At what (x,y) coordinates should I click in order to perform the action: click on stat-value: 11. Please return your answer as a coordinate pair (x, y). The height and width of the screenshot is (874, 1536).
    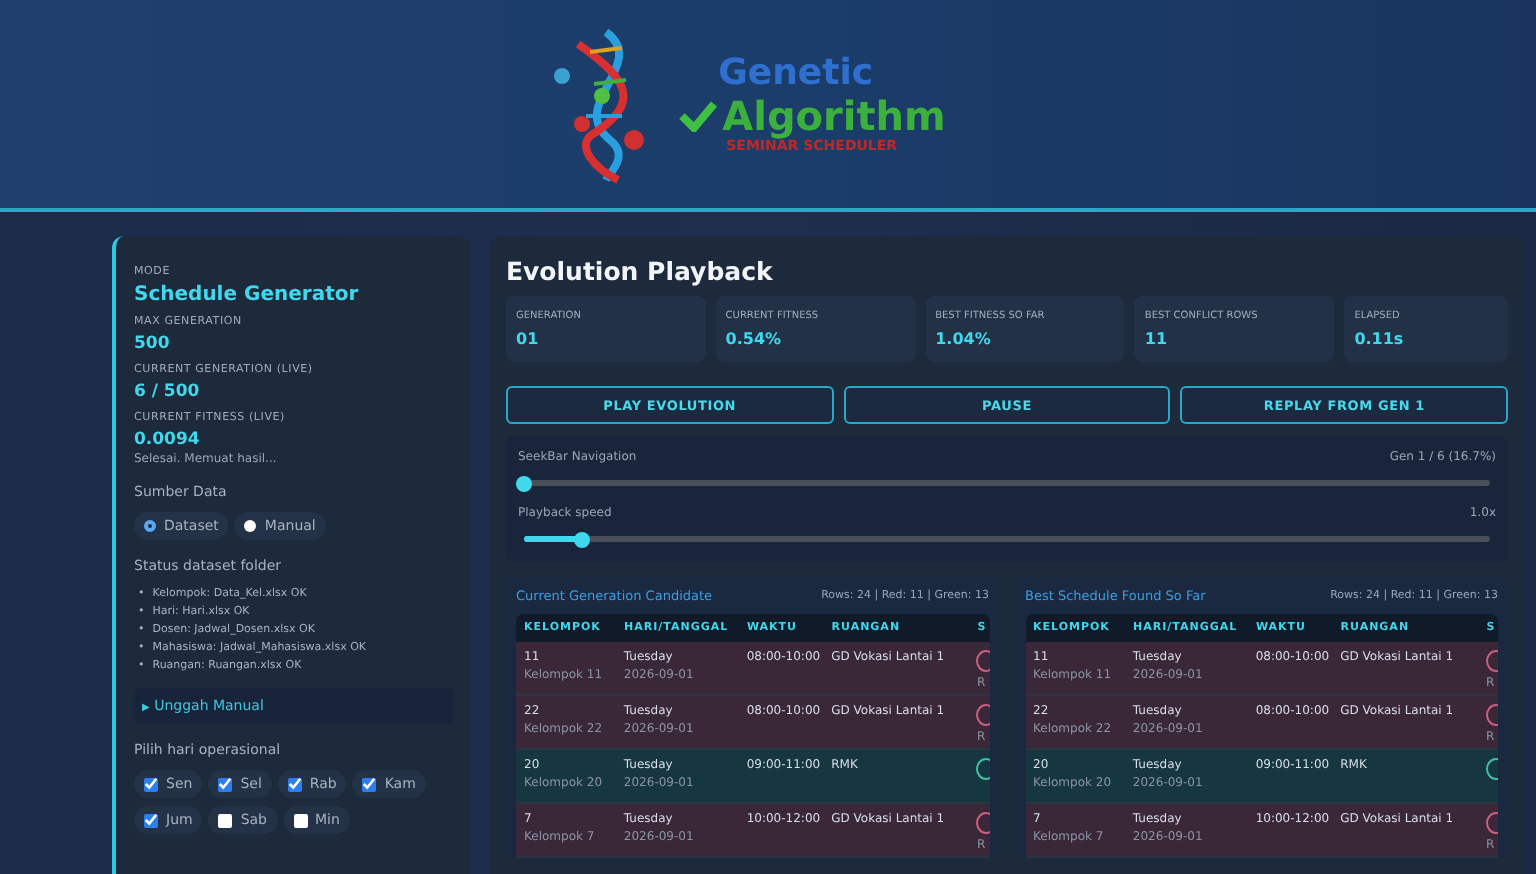
    Looking at the image, I should click on (1157, 339).